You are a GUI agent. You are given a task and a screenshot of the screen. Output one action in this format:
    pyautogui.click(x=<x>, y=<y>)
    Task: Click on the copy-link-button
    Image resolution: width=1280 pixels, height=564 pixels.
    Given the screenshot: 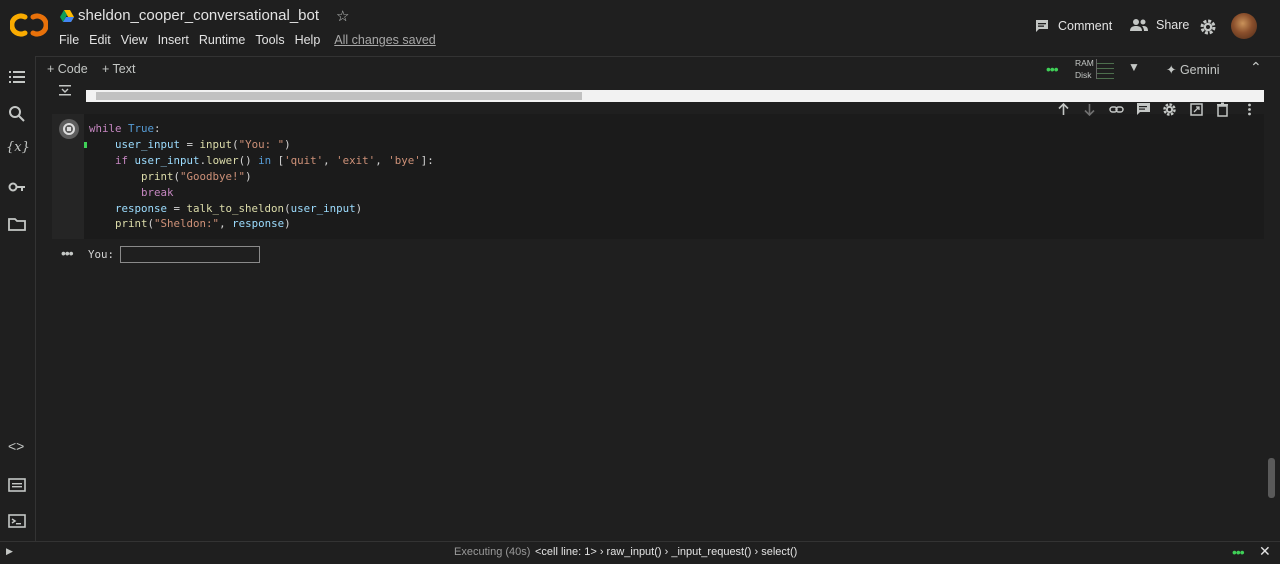 What is the action you would take?
    pyautogui.click(x=1116, y=109)
    